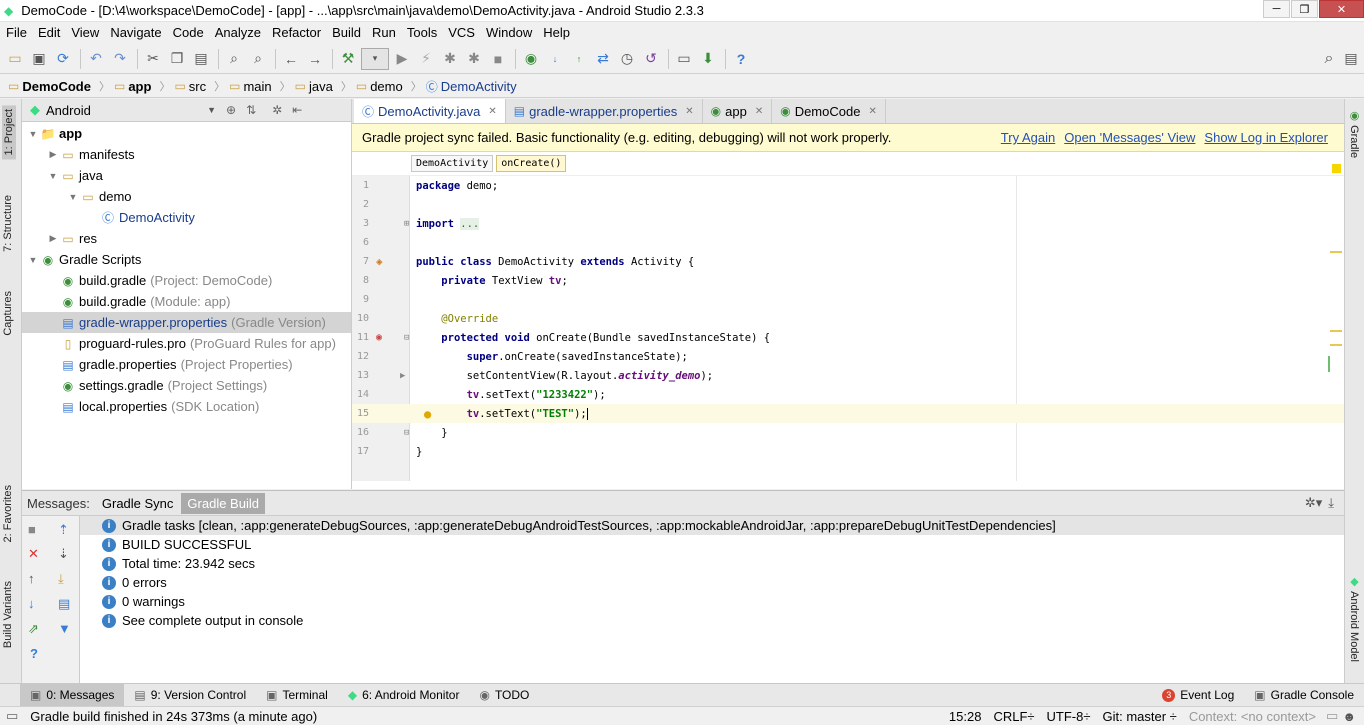 This screenshot has width=1364, height=725. I want to click on tool-window-gradle-console: ▣ Gradle Console, so click(1304, 695).